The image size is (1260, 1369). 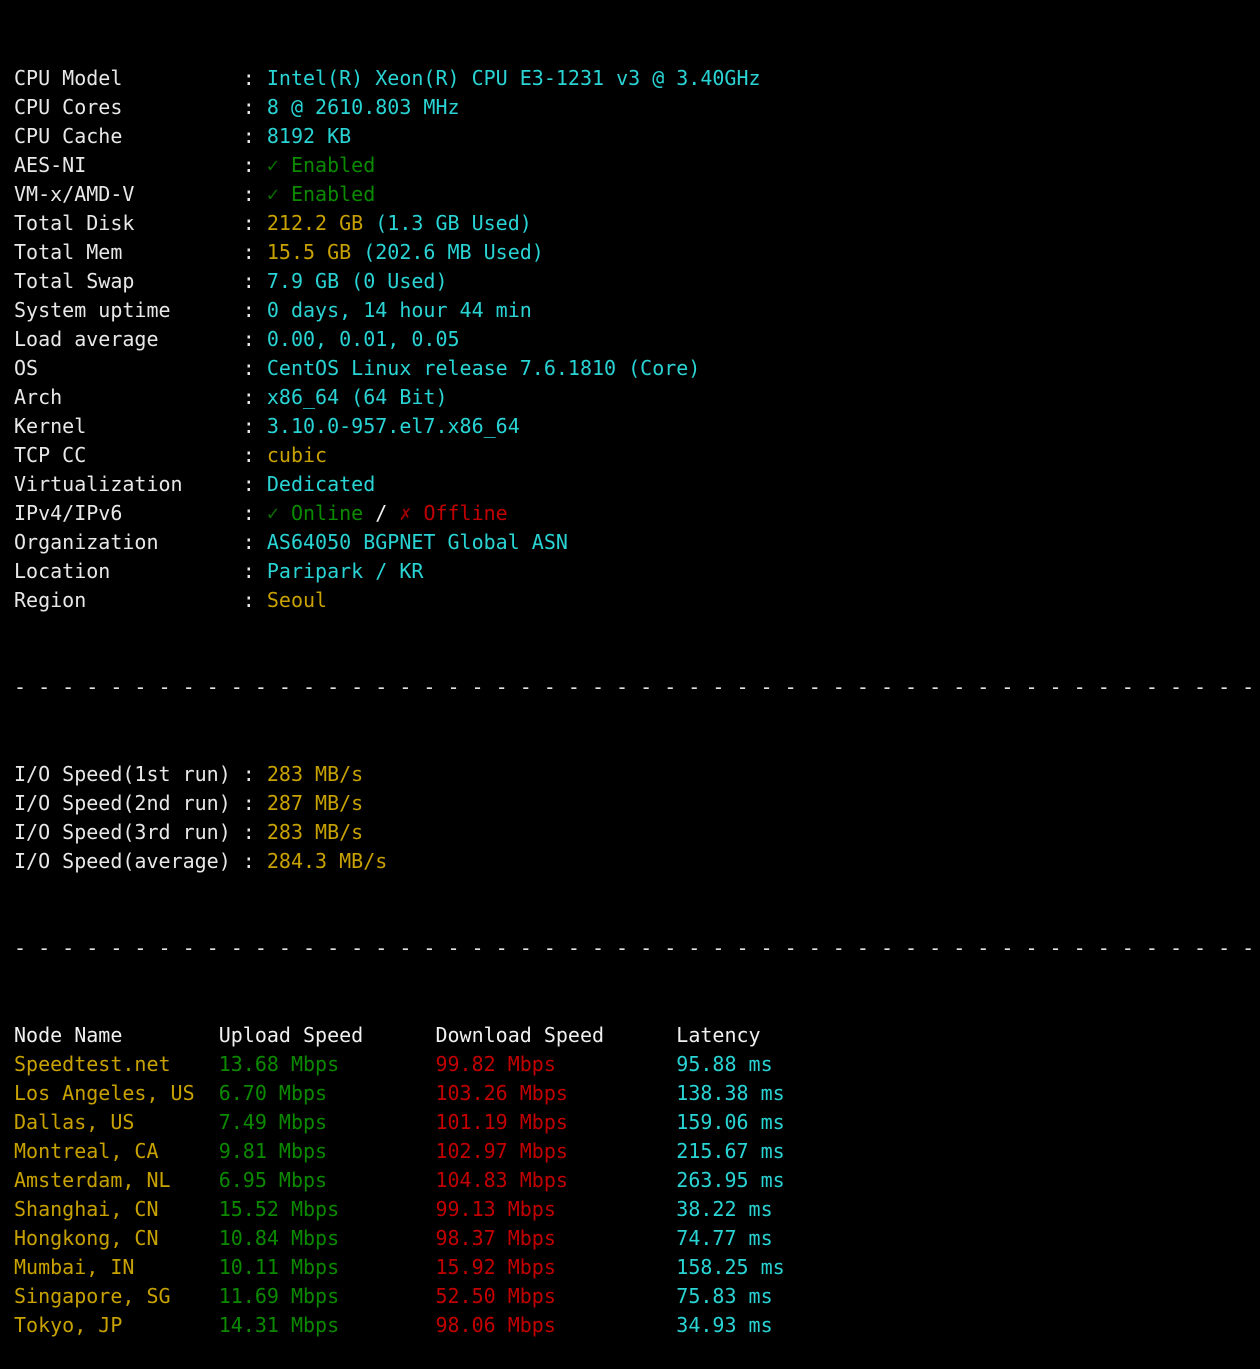 I want to click on speedtest-latency: 95.88 ms, so click(x=724, y=1064).